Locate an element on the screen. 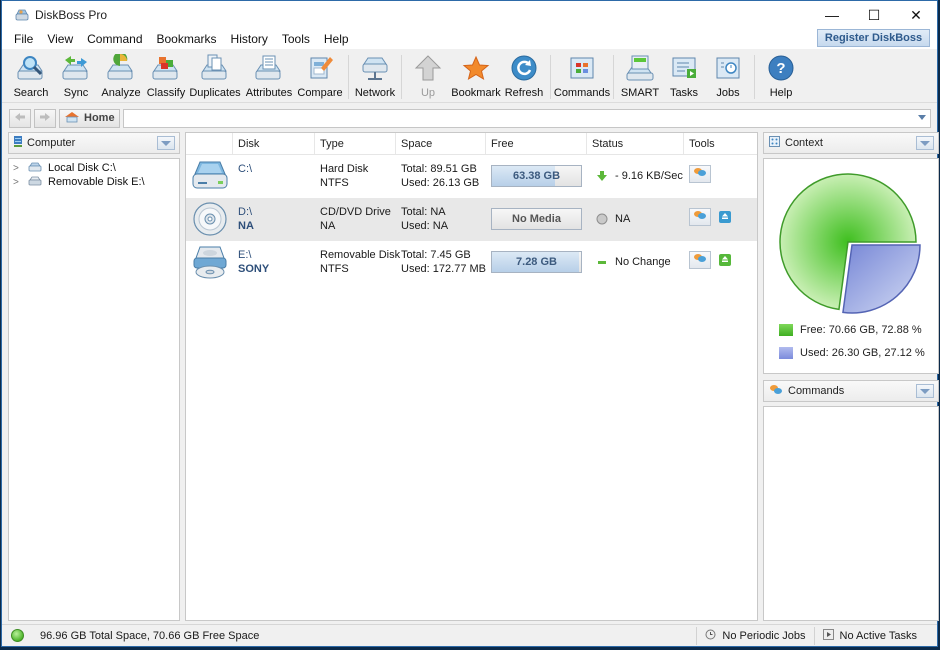 The width and height of the screenshot is (940, 650). column-header-status: Status is located at coordinates (635, 143).